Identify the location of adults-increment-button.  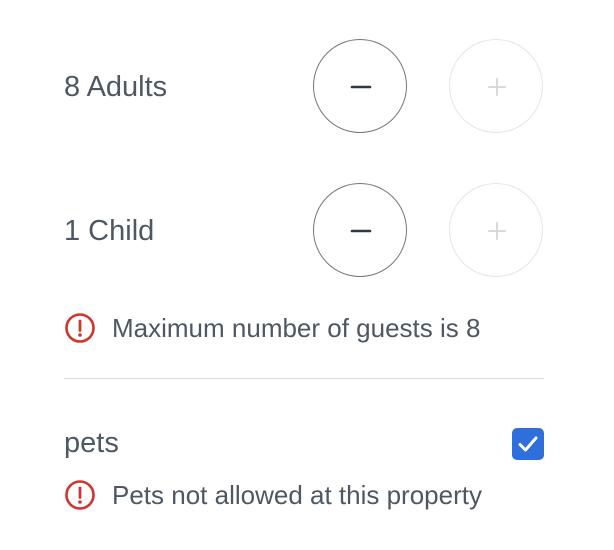
(496, 86).